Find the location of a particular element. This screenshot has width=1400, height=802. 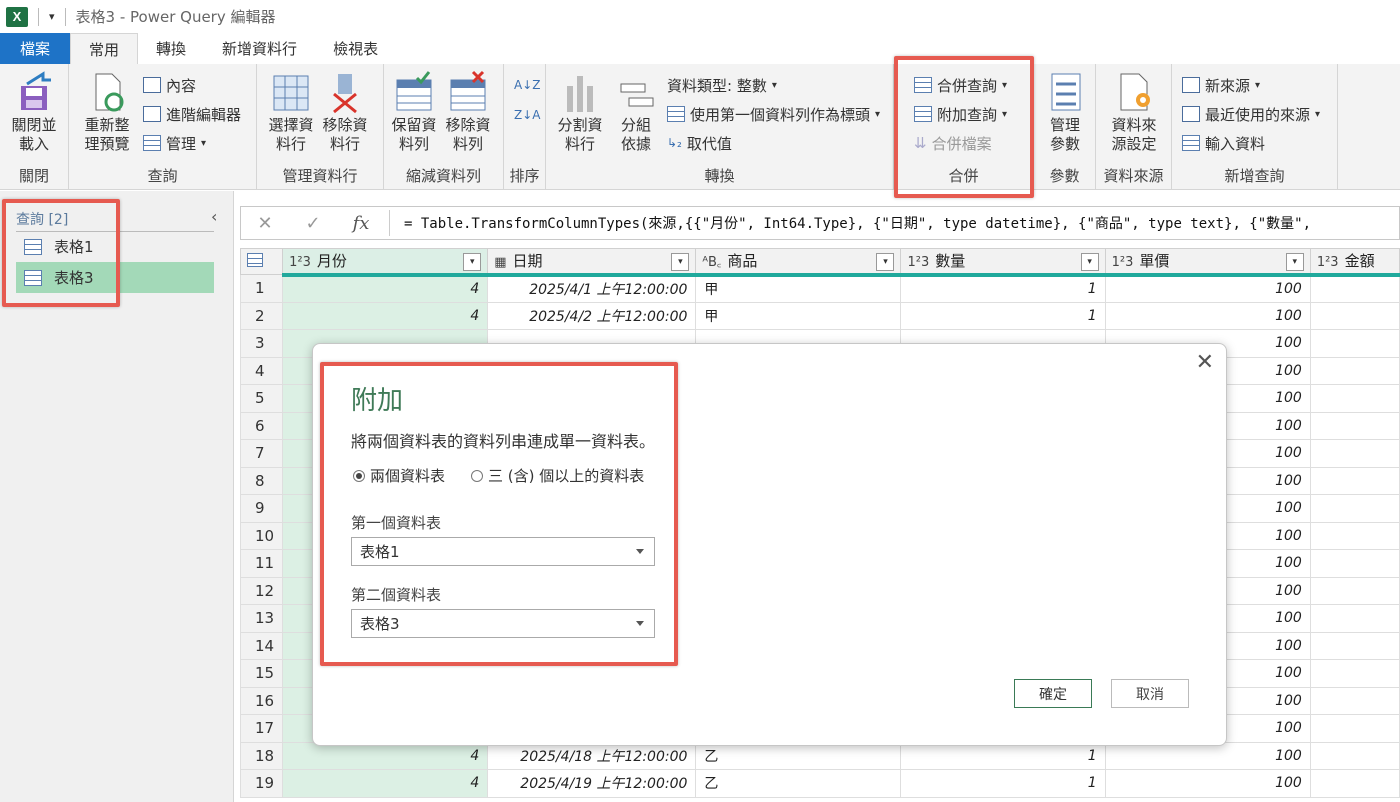

sort-descending-icon: Z↓A is located at coordinates (527, 115).